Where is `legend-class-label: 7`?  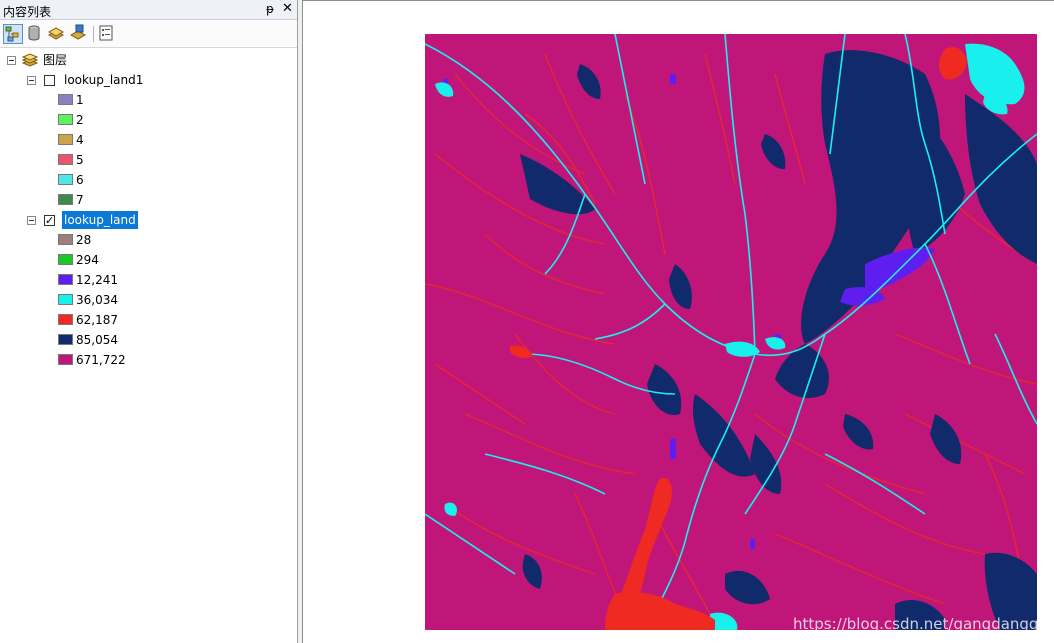
legend-class-label: 7 is located at coordinates (80, 200).